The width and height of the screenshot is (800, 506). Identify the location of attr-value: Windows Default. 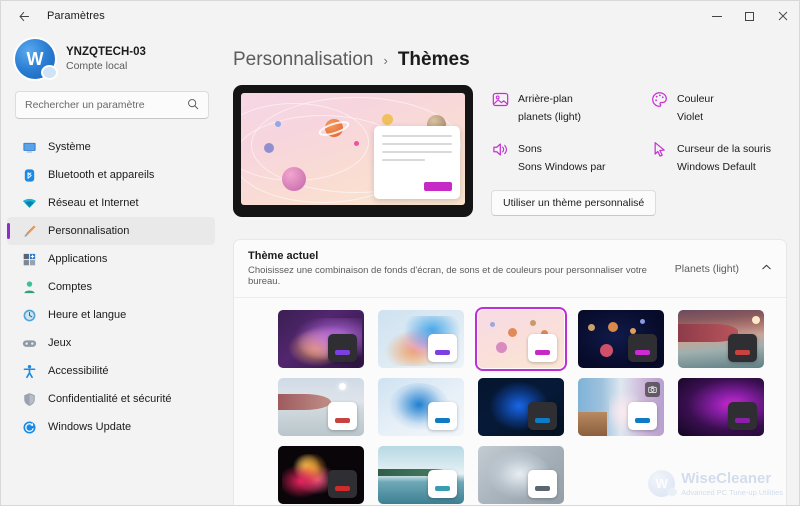
(716, 167).